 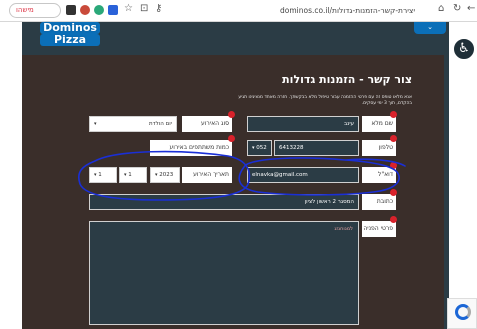 What do you see at coordinates (128, 8) in the screenshot?
I see `star-icon: ☆` at bounding box center [128, 8].